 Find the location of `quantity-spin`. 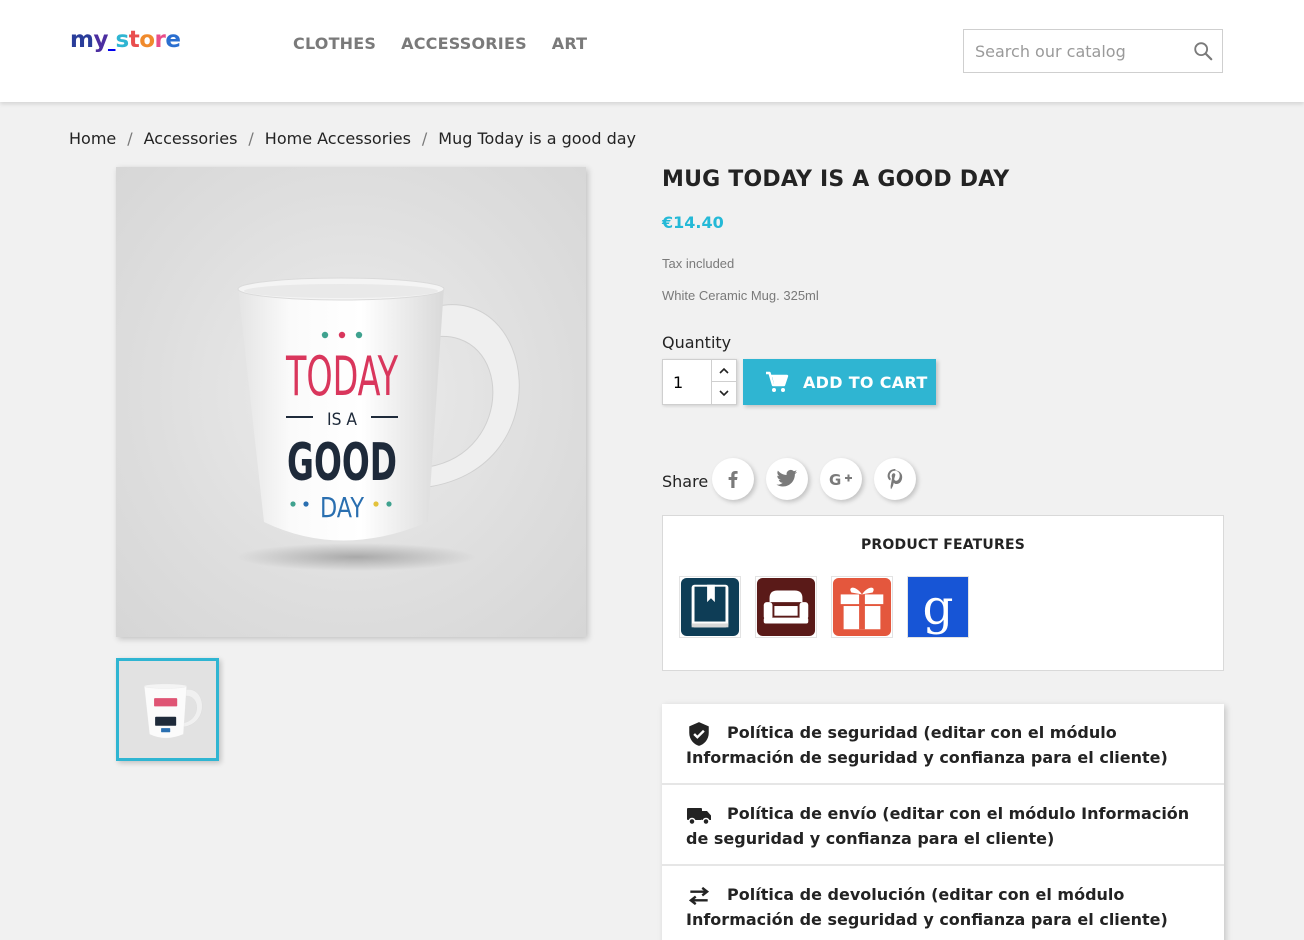

quantity-spin is located at coordinates (723, 382).